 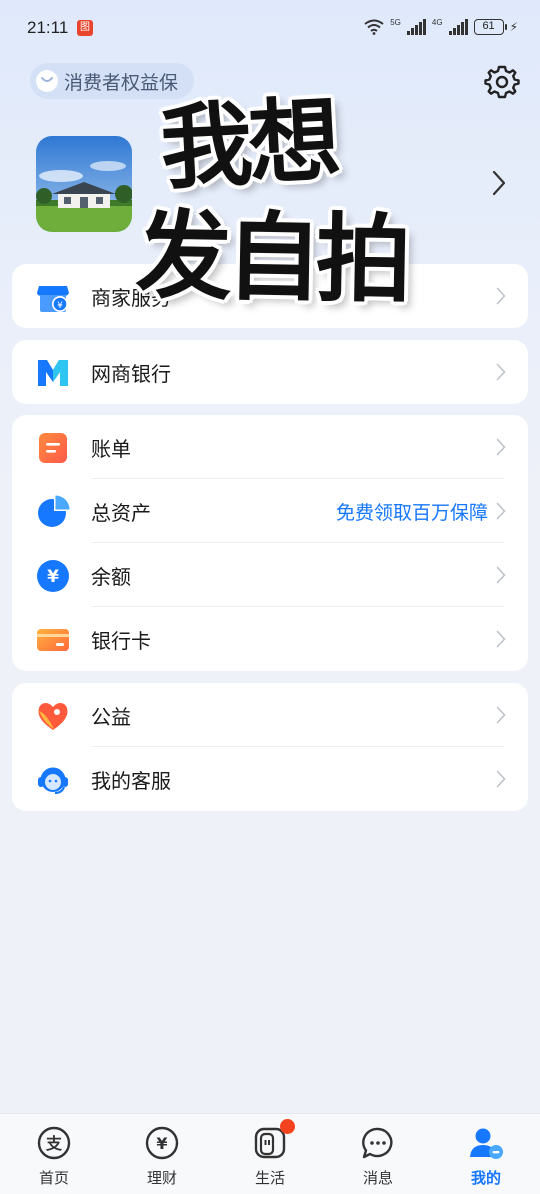 What do you see at coordinates (395, 22) in the screenshot?
I see `network-5g-label: 5G` at bounding box center [395, 22].